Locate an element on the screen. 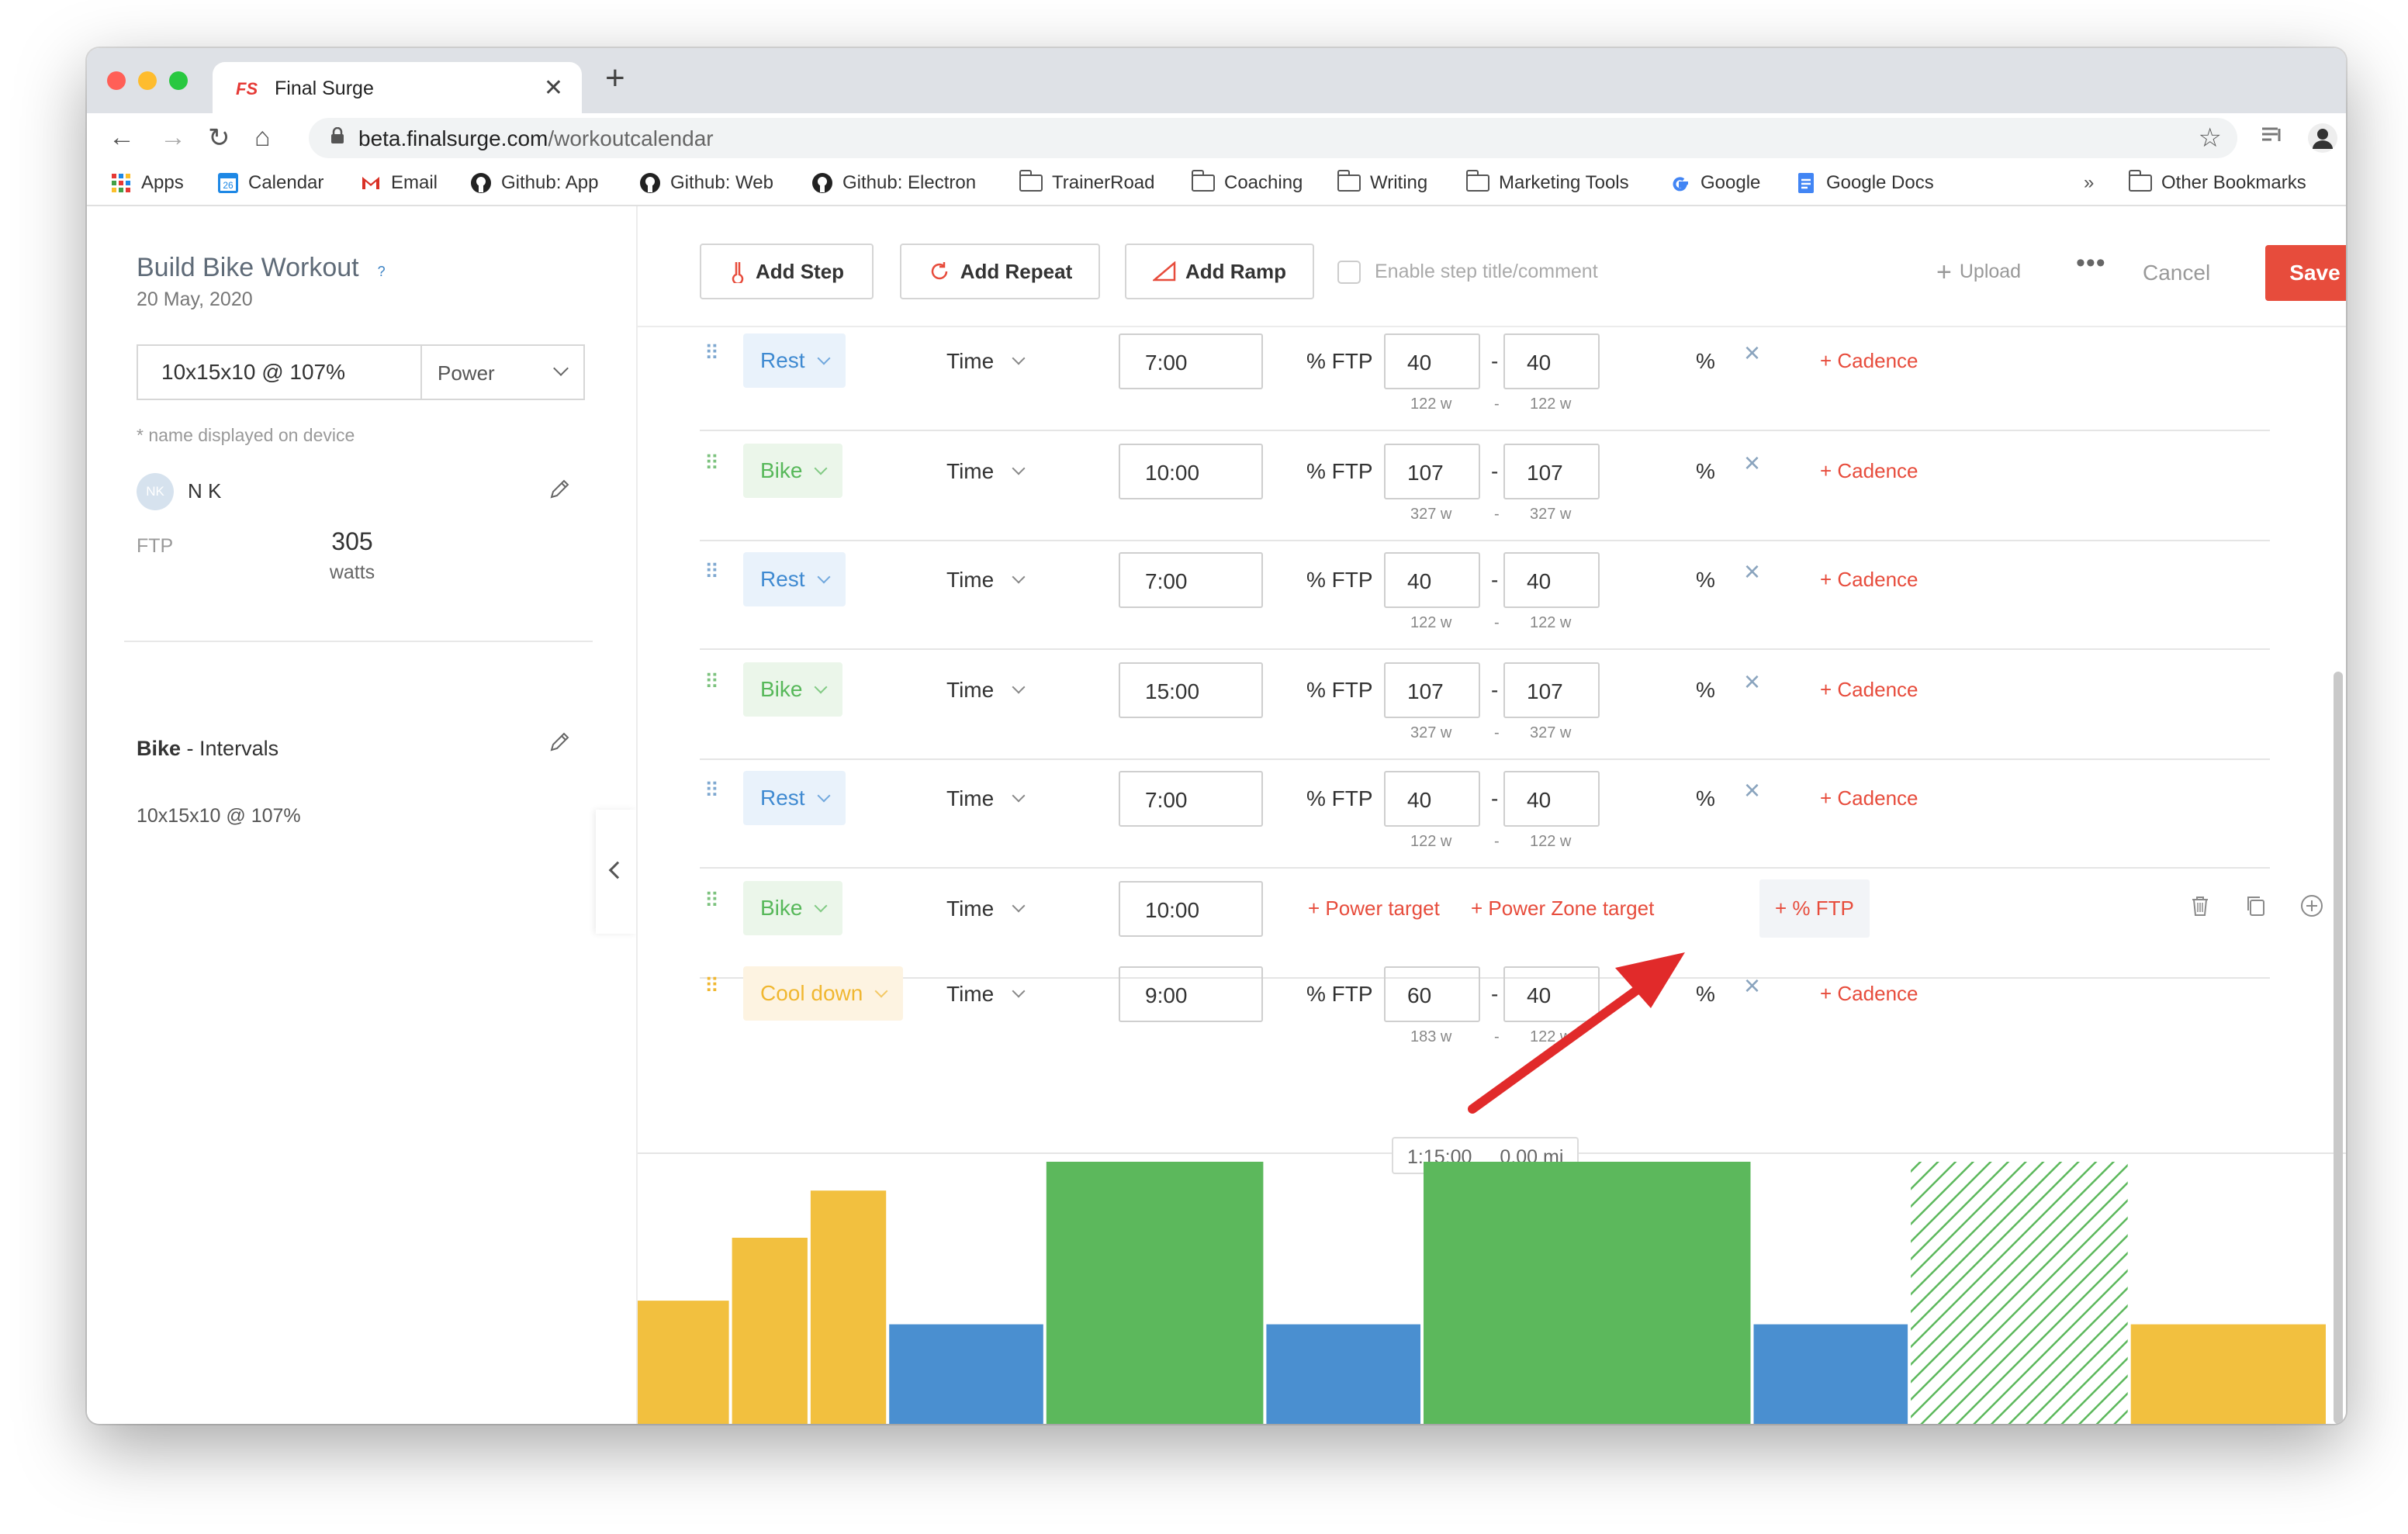 The height and width of the screenshot is (1534, 2408). workout-name-input: 10x15x10 @ 107% is located at coordinates (278, 372).